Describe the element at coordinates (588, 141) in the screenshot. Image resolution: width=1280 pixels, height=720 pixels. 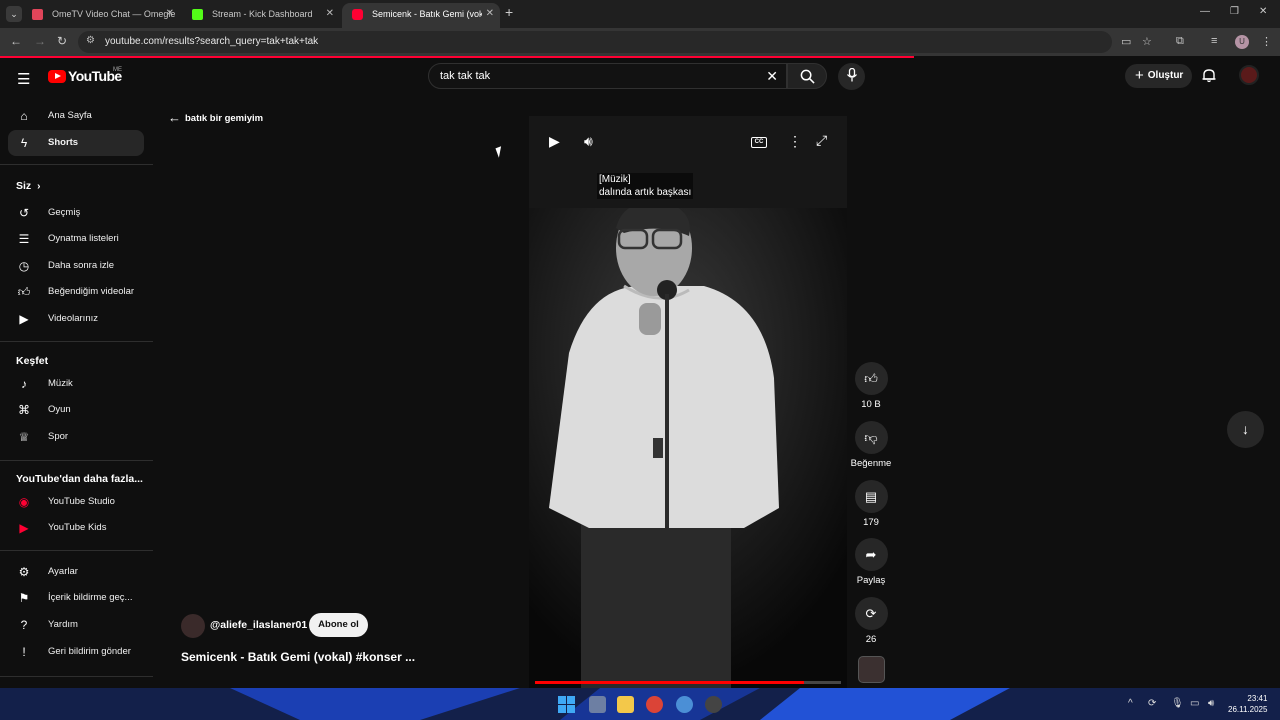
I see `volume-icon: 🔊︎` at that location.